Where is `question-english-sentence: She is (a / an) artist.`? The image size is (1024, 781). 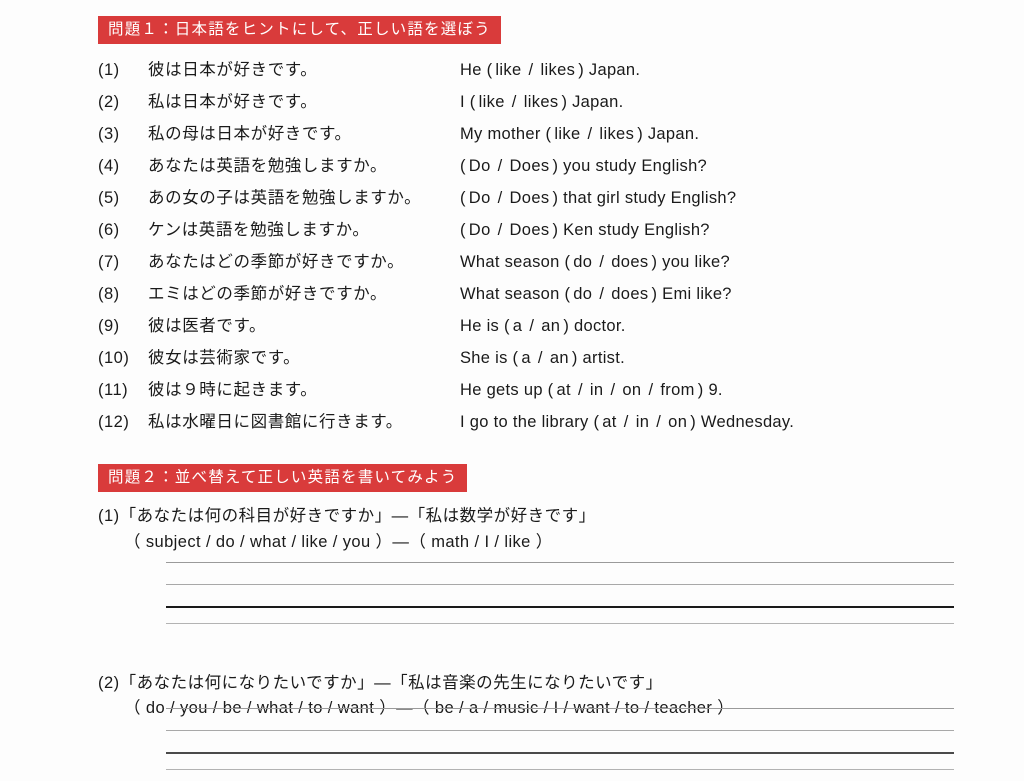 question-english-sentence: She is (a / an) artist. is located at coordinates (729, 358).